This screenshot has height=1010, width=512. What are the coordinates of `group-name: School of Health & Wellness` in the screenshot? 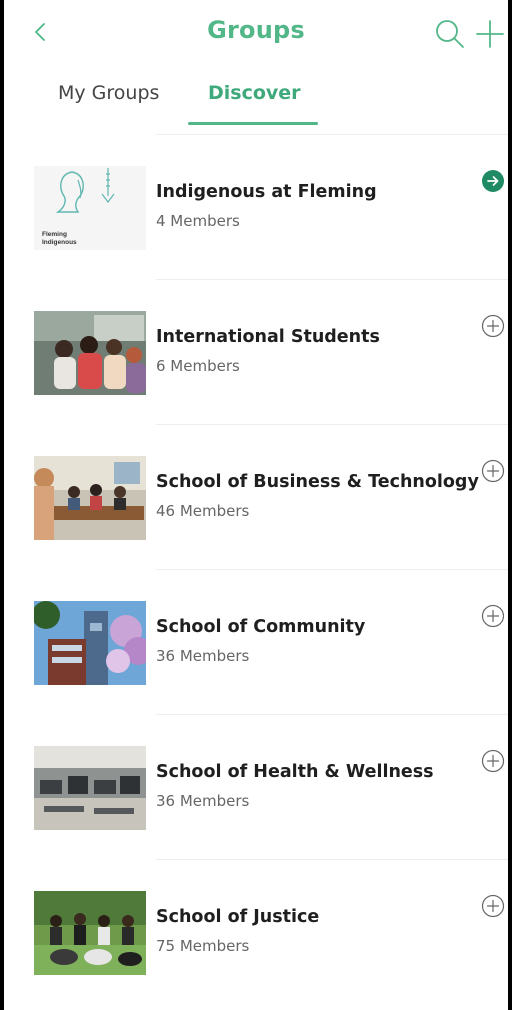 It's located at (295, 772).